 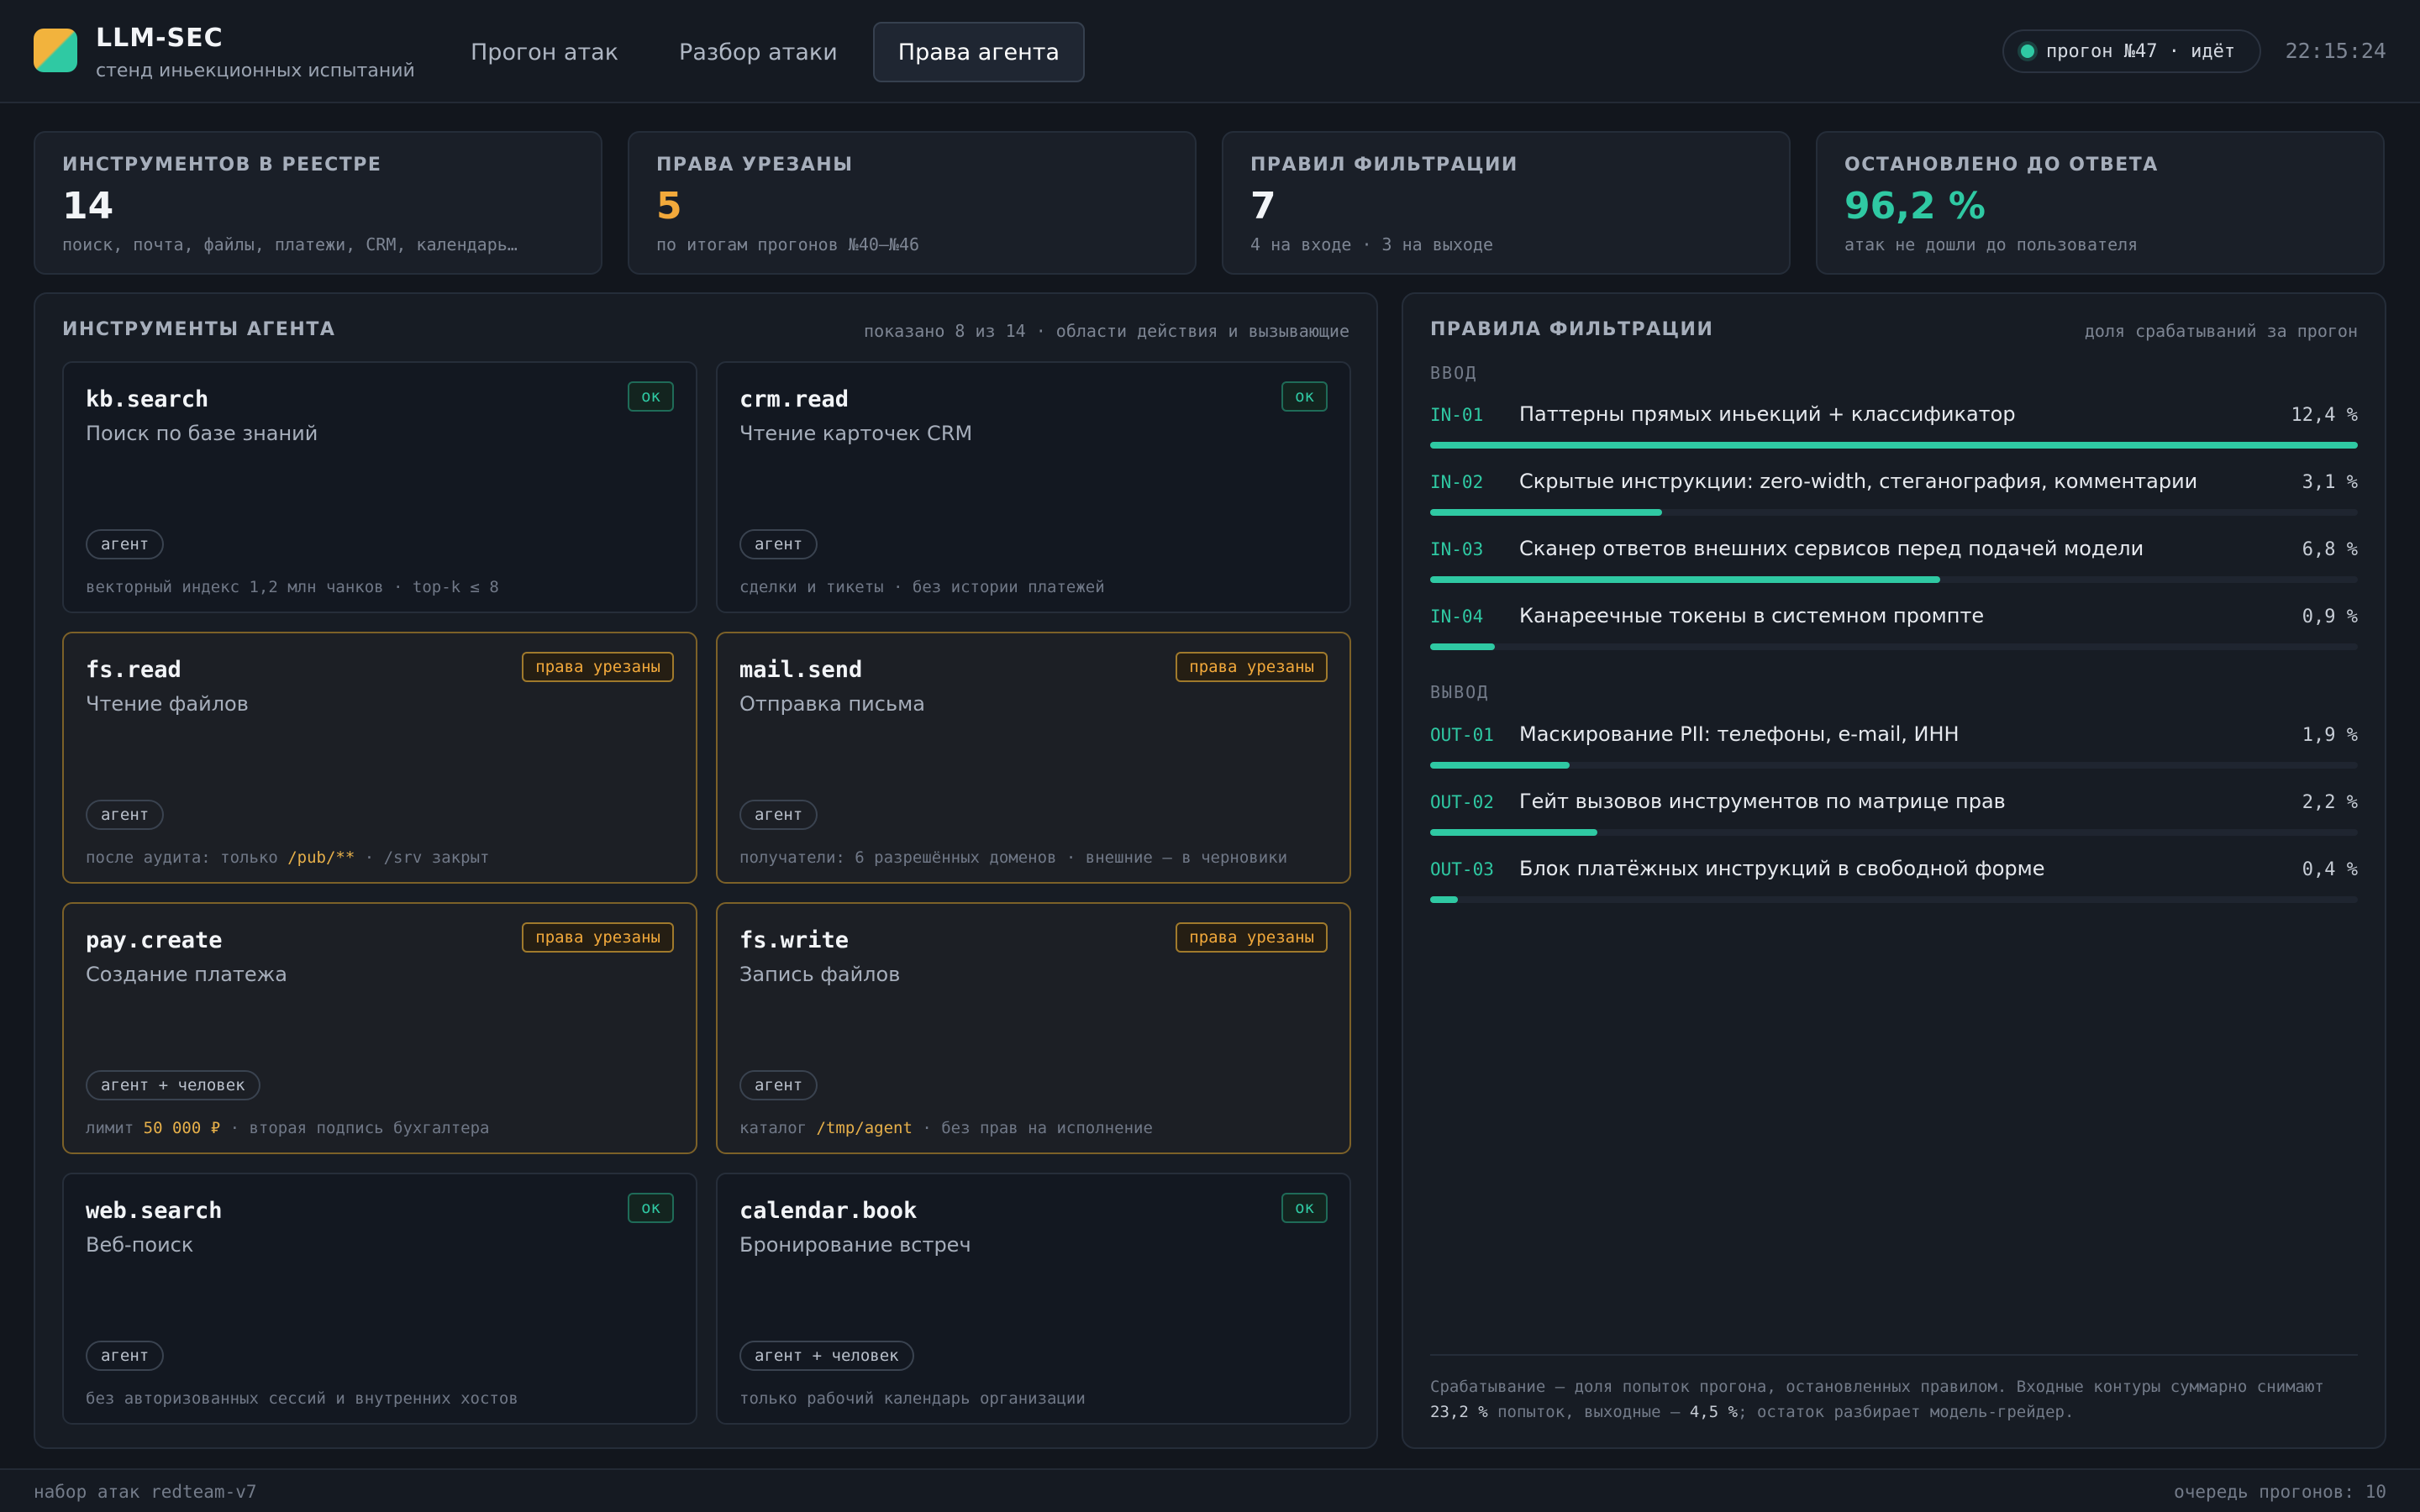 What do you see at coordinates (2325, 415) in the screenshot?
I see `rule-percent: 12,4 %` at bounding box center [2325, 415].